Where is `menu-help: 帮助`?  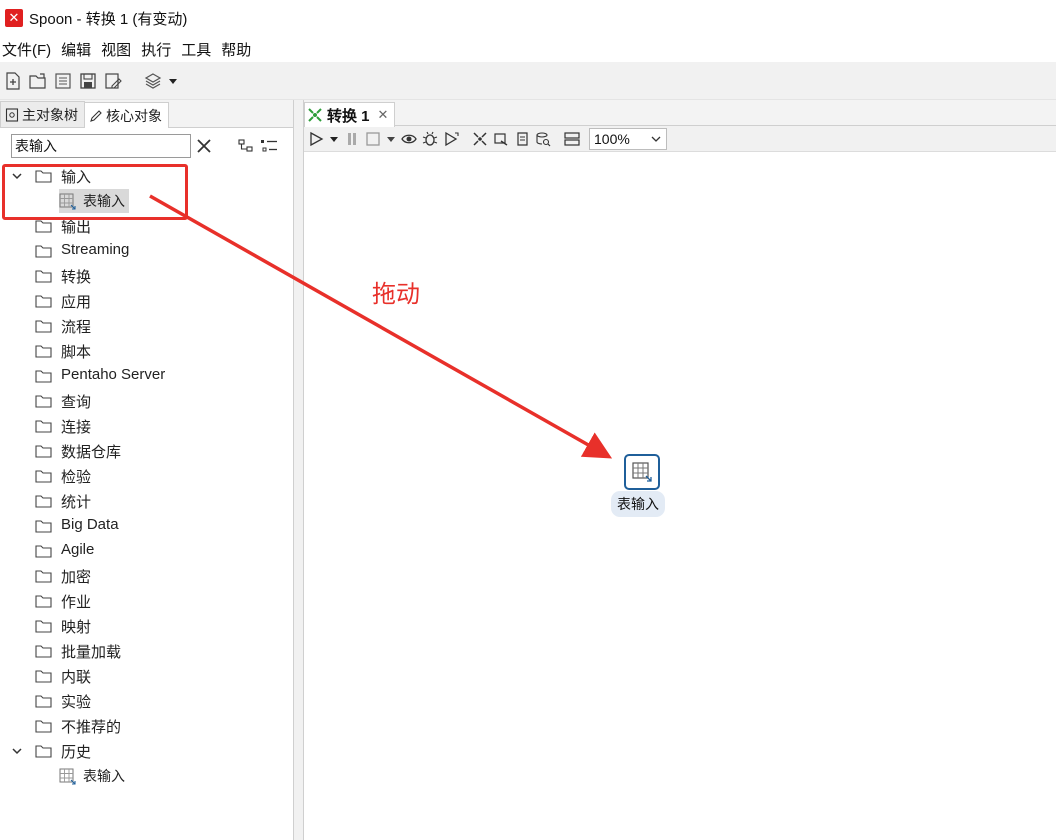 menu-help: 帮助 is located at coordinates (238, 49).